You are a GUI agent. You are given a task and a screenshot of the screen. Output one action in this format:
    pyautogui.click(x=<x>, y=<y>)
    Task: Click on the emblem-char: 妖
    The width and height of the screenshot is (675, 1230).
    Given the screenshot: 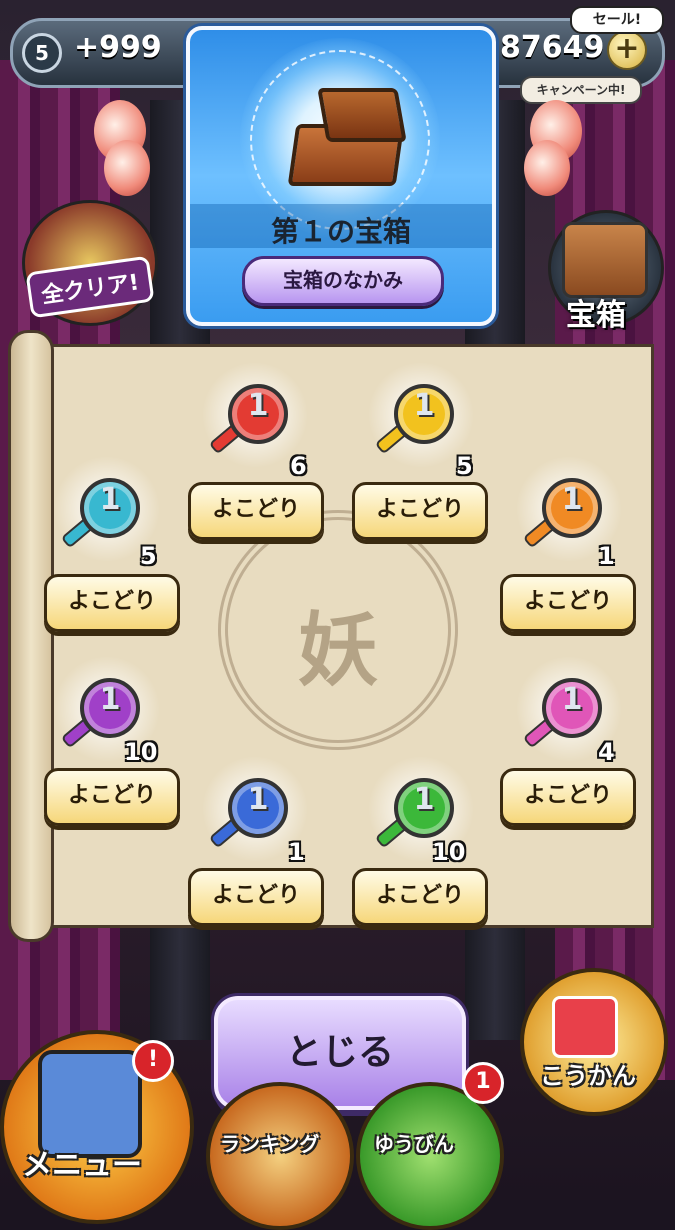 What is the action you would take?
    pyautogui.click(x=338, y=650)
    